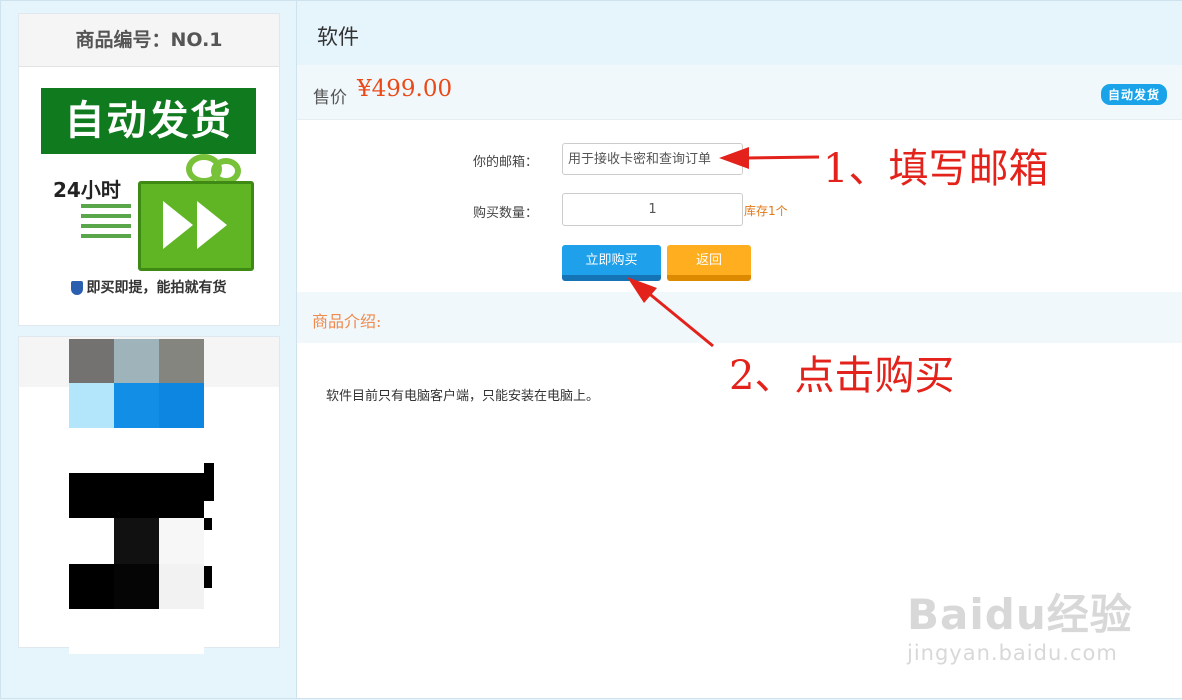  I want to click on email-label: 你的邮箱：, so click(506, 162).